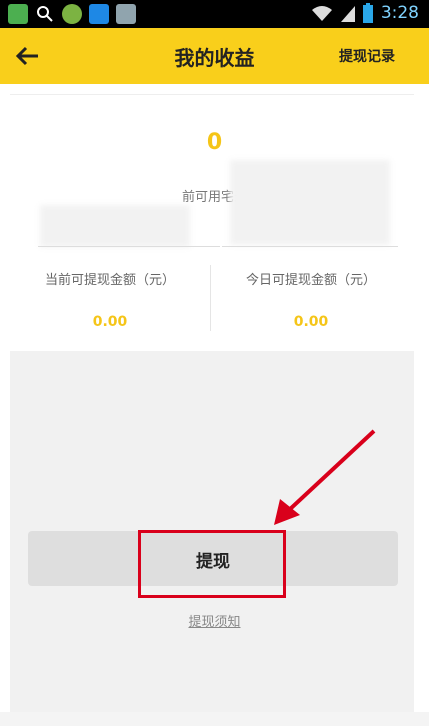 The width and height of the screenshot is (429, 726). Describe the element at coordinates (214, 14) in the screenshot. I see `status-bar: 3:28` at that location.